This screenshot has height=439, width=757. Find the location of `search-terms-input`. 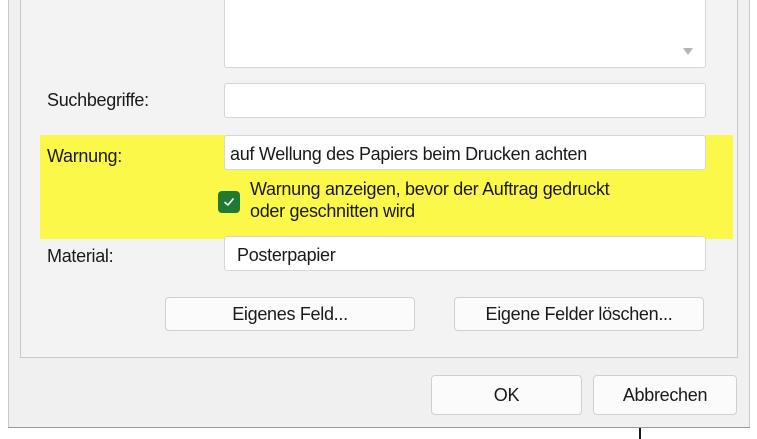

search-terms-input is located at coordinates (465, 100).